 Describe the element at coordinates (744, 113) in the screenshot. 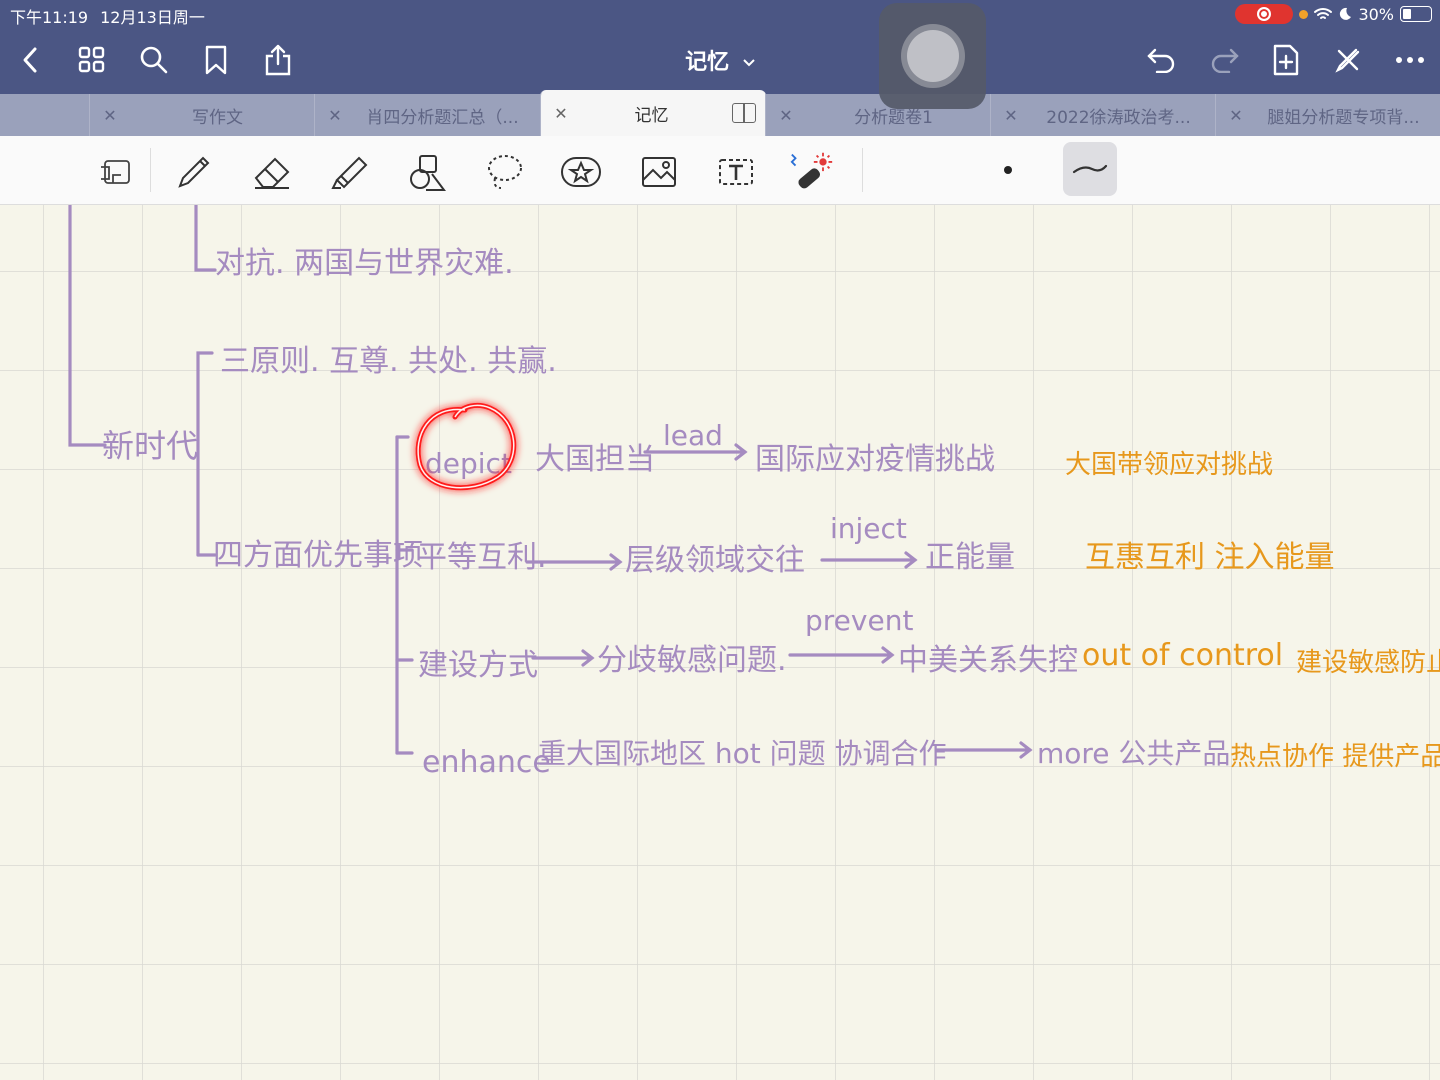

I see `split-view-icon` at that location.